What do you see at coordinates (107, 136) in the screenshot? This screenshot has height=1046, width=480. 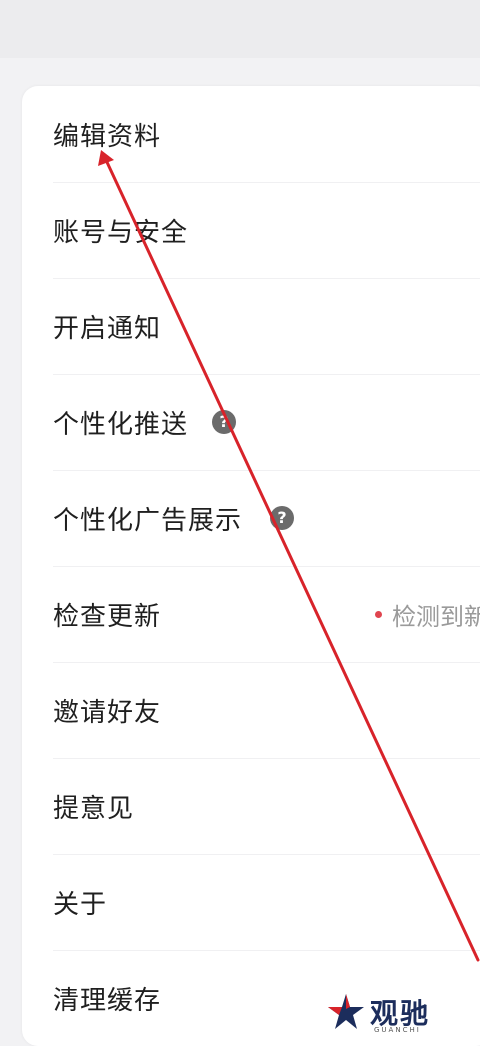 I see `settings-item-label: 编辑资料` at bounding box center [107, 136].